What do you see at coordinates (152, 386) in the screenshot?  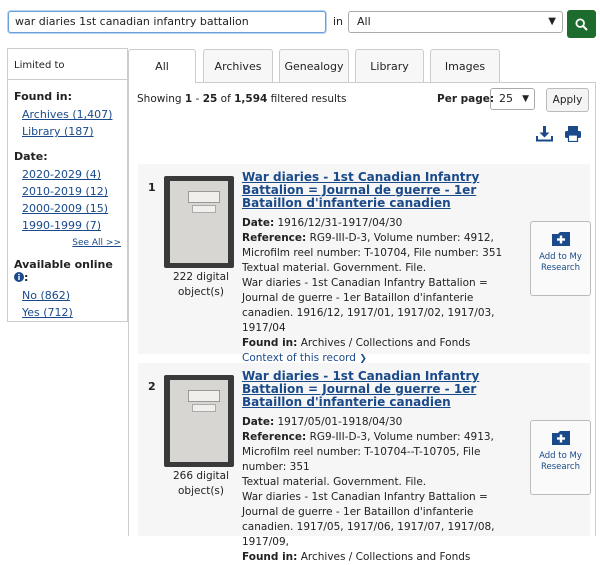 I see `result-number: 2` at bounding box center [152, 386].